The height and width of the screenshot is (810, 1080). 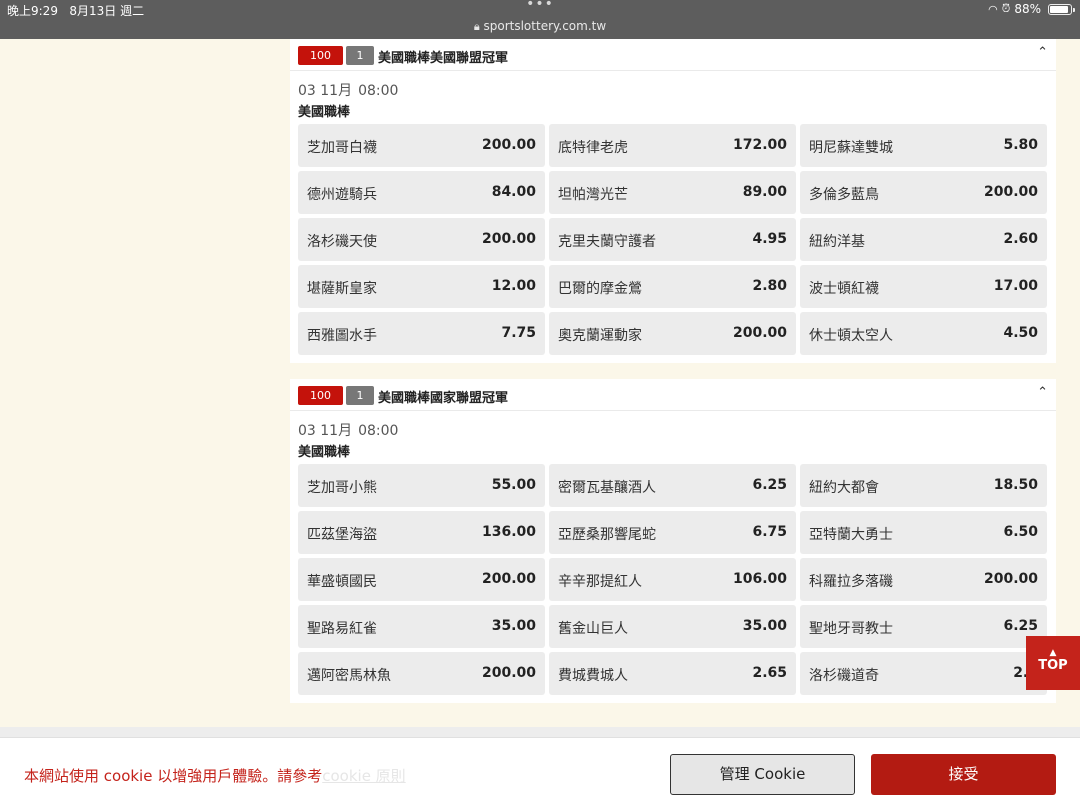 What do you see at coordinates (540, 26) in the screenshot?
I see `address-bar: 🔒︎ sportslottery.com.tw` at bounding box center [540, 26].